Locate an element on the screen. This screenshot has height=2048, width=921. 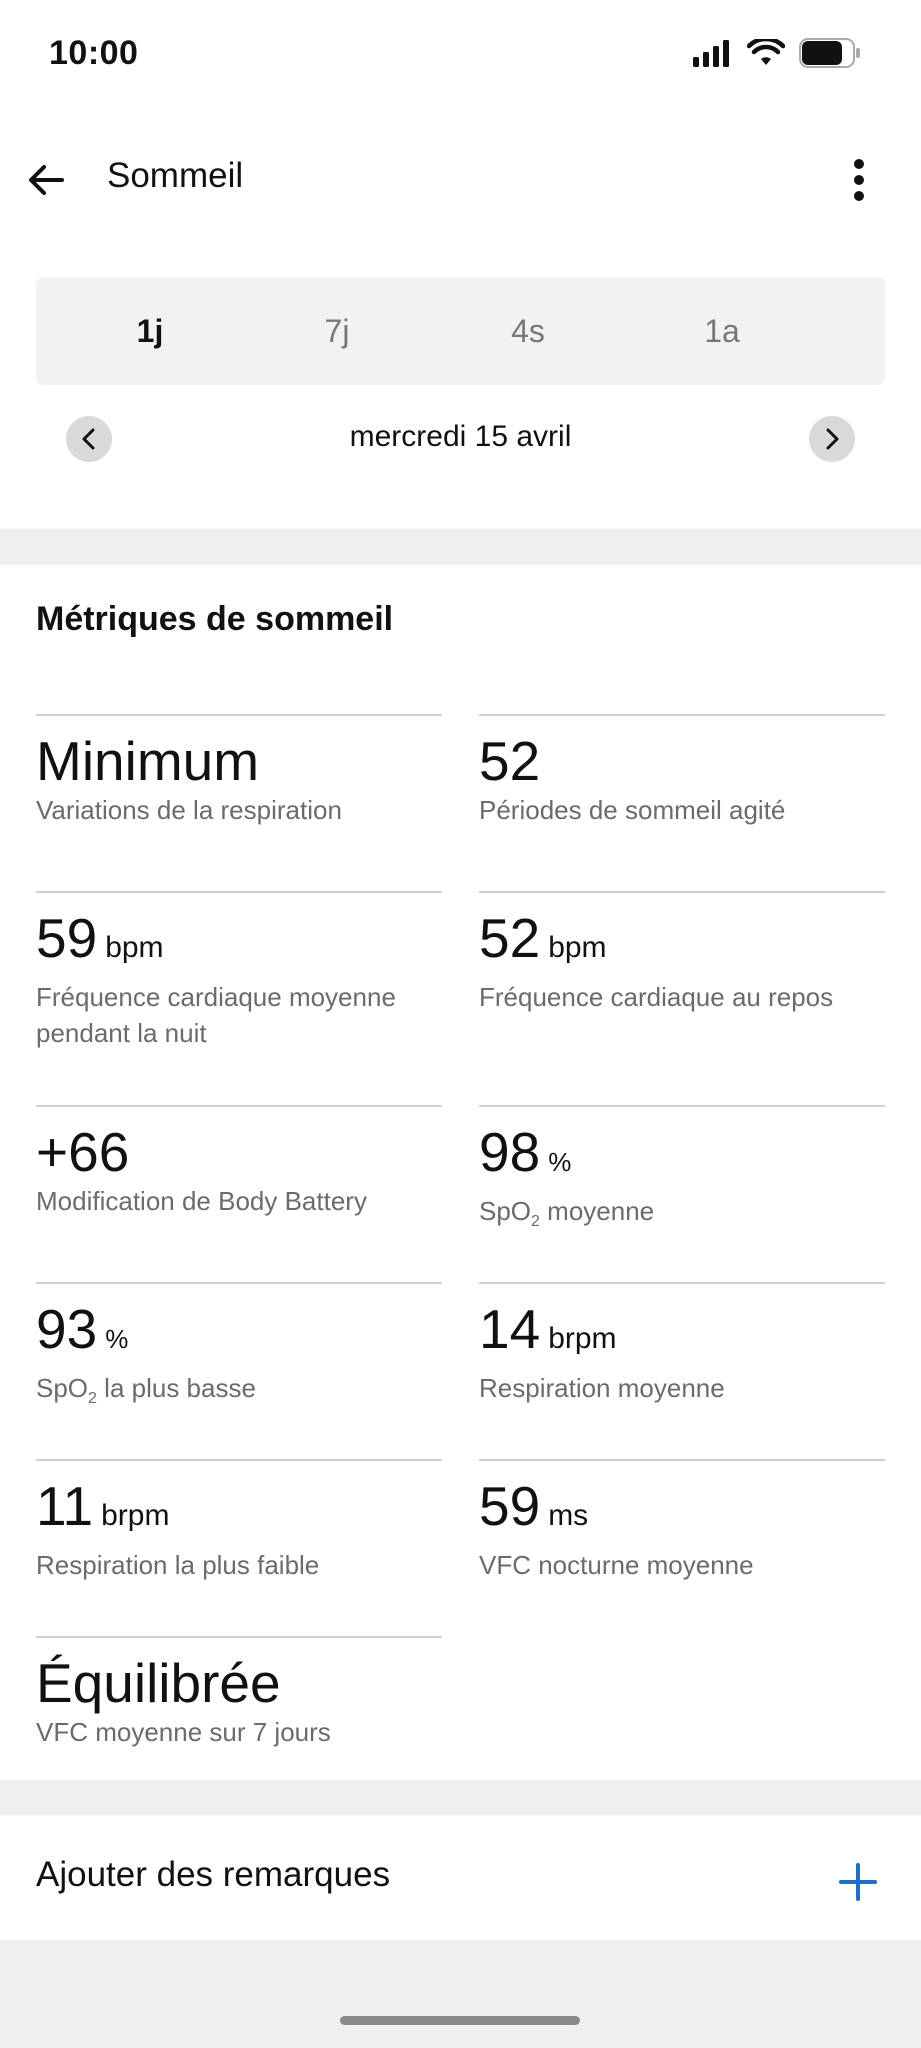
metric-label: Fréquence cardiaque au repos is located at coordinates (656, 997).